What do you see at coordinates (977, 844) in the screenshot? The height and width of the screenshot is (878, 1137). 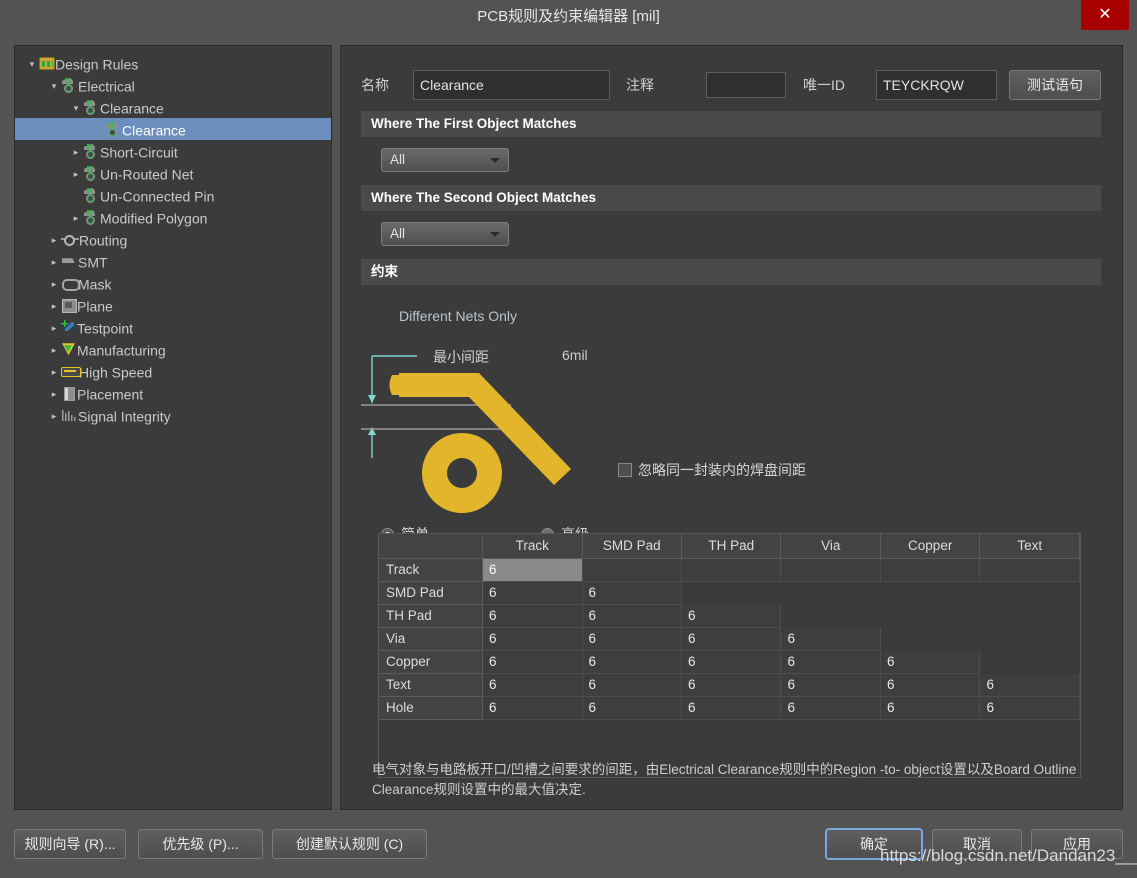 I see `cancel-button: 取消` at bounding box center [977, 844].